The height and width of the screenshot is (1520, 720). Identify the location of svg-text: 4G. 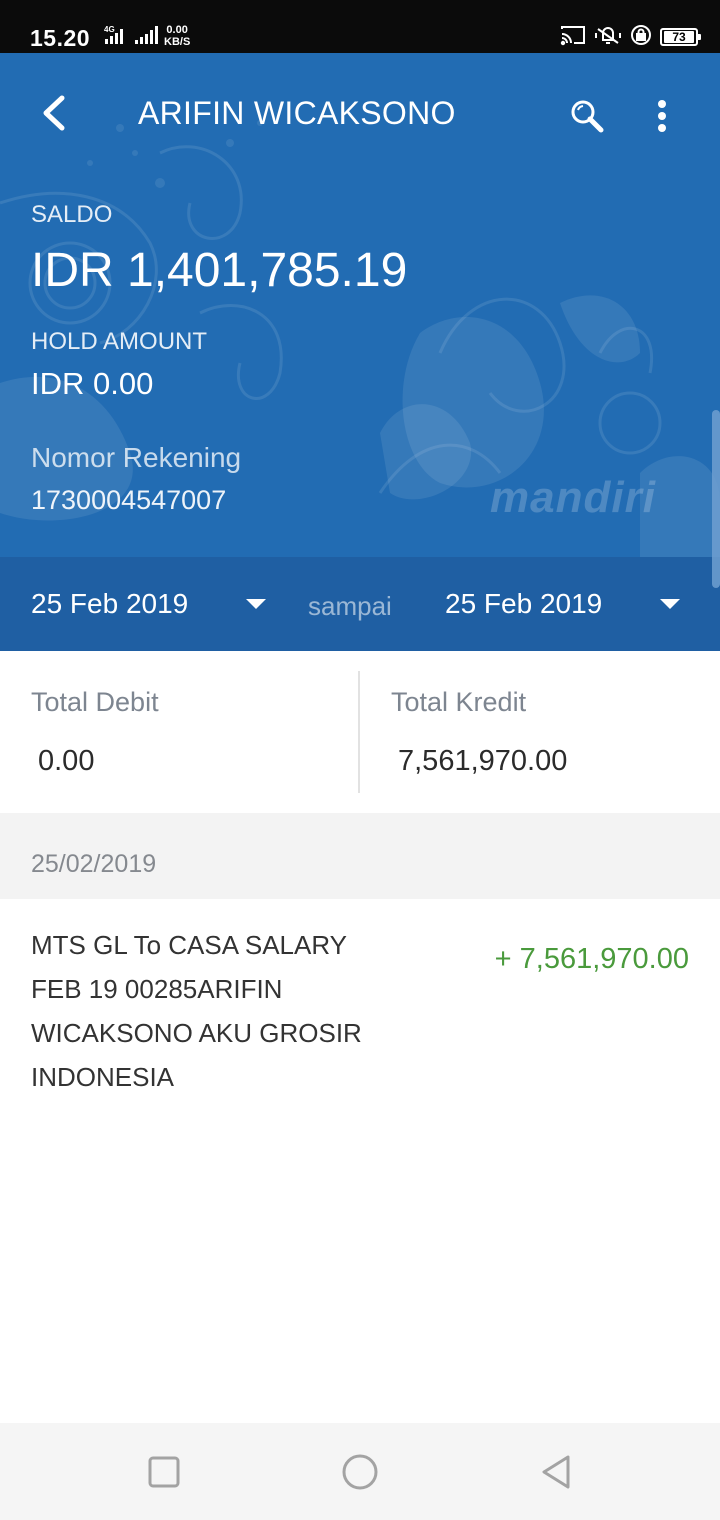
(109, 29).